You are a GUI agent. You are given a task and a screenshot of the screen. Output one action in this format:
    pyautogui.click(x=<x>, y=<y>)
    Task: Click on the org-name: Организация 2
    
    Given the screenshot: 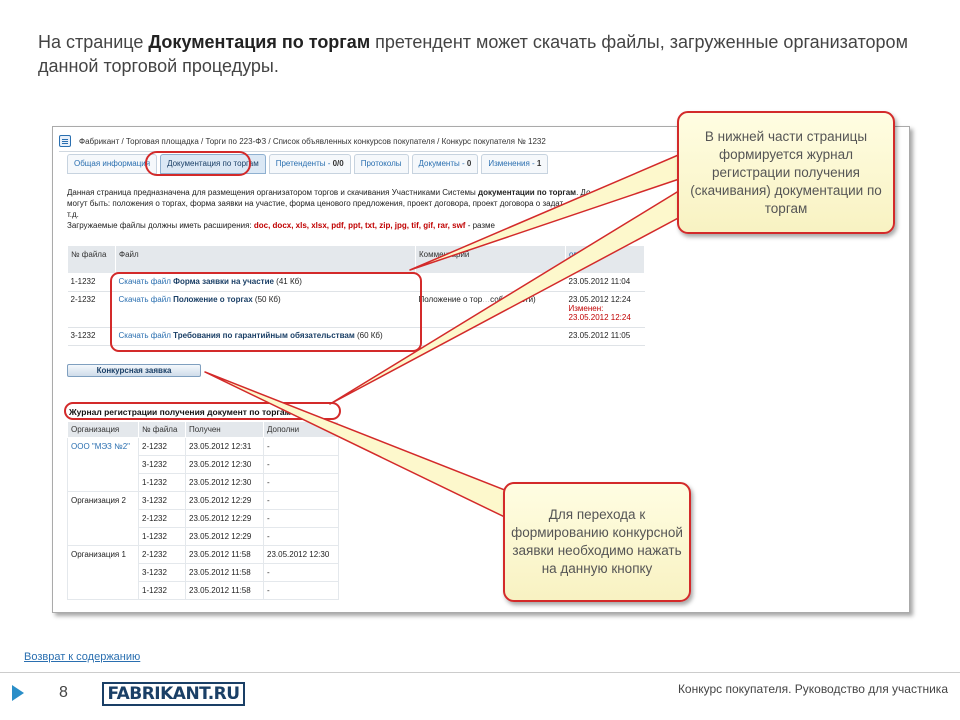 What is the action you would take?
    pyautogui.click(x=103, y=518)
    